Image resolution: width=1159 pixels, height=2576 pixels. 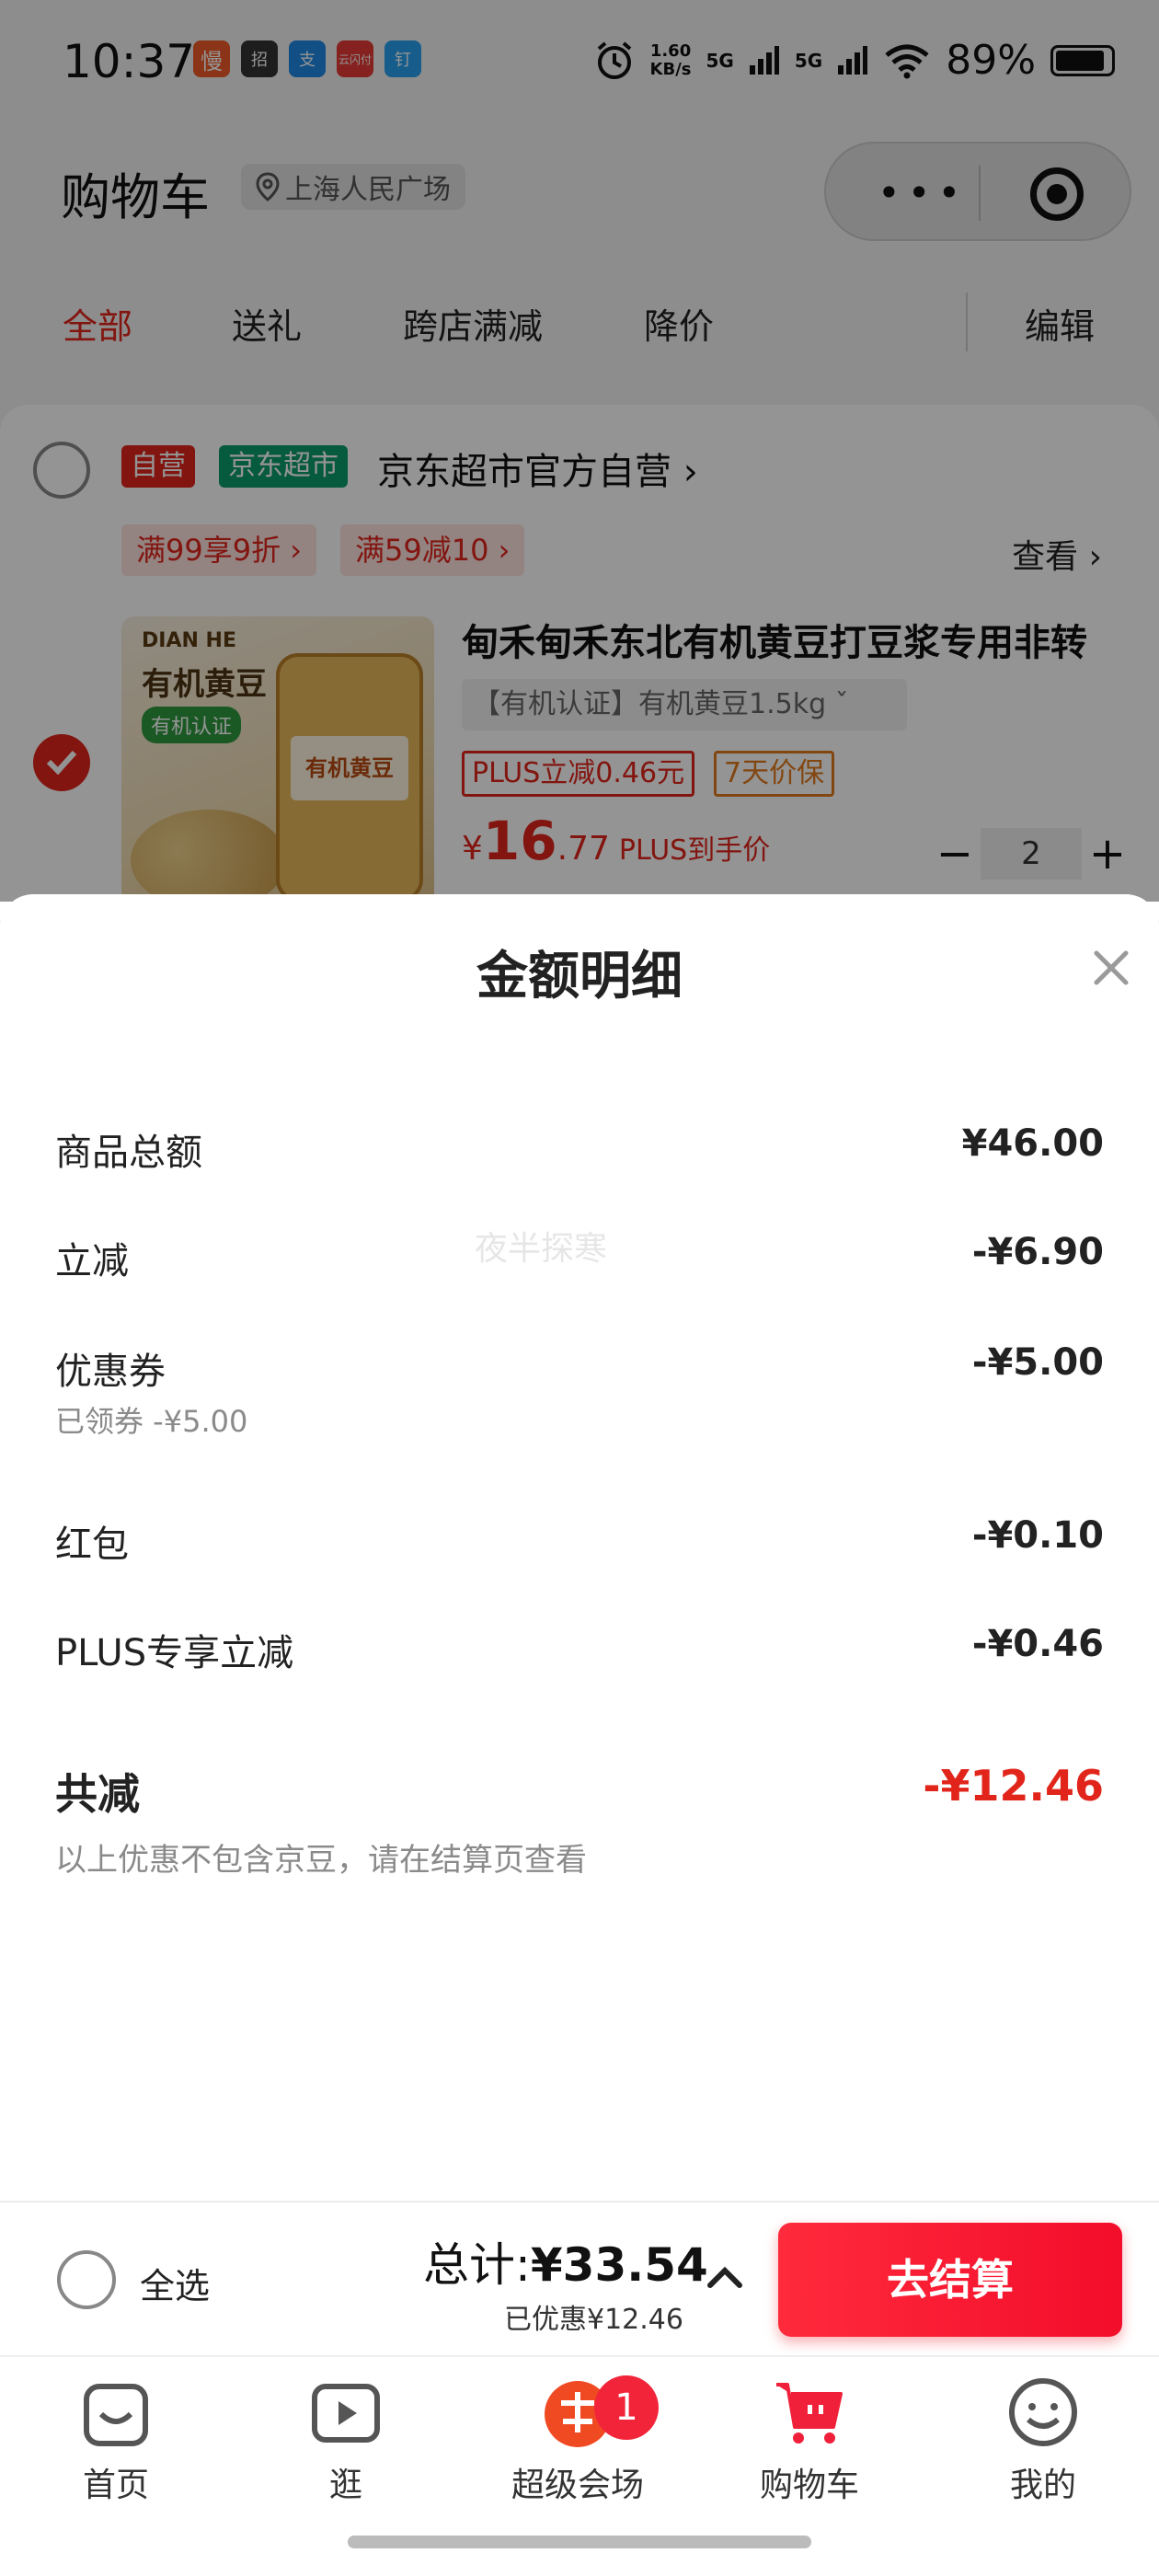 What do you see at coordinates (579, 976) in the screenshot?
I see `sheet-title: 金额明细` at bounding box center [579, 976].